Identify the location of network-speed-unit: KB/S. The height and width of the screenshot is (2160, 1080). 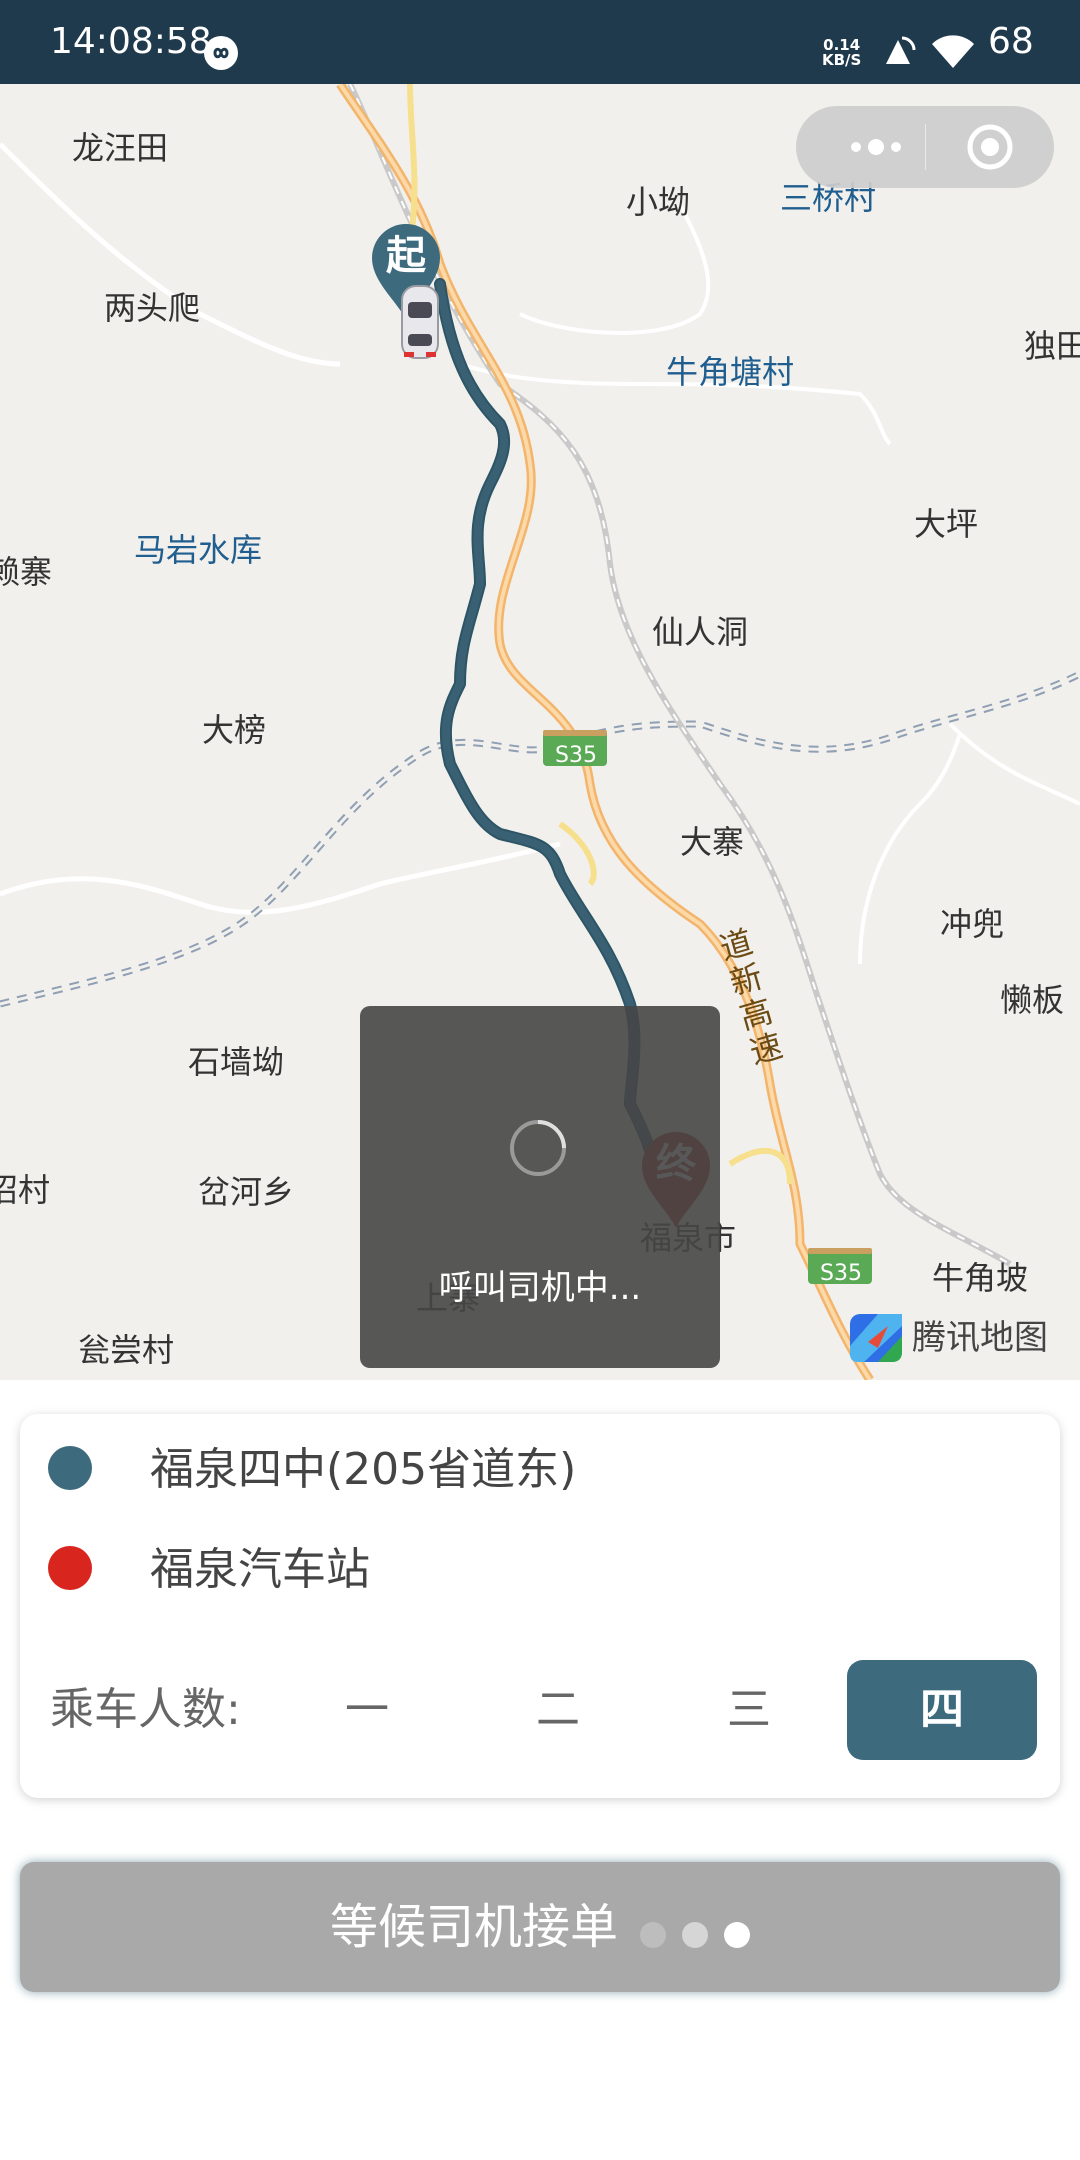
(842, 60).